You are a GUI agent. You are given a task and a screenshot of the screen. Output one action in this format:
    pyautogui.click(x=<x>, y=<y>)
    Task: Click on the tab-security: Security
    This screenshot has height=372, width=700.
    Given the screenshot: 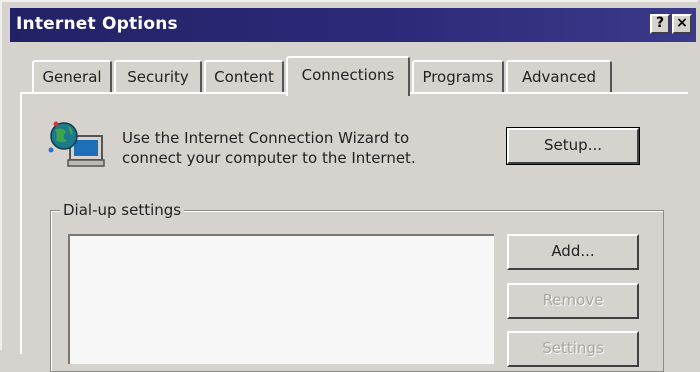 What is the action you would take?
    pyautogui.click(x=158, y=76)
    